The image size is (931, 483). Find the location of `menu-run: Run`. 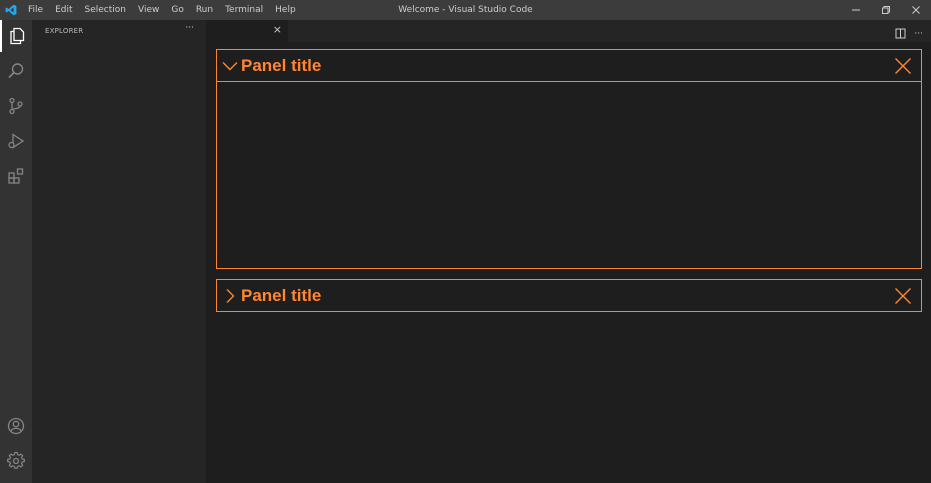

menu-run: Run is located at coordinates (204, 10).